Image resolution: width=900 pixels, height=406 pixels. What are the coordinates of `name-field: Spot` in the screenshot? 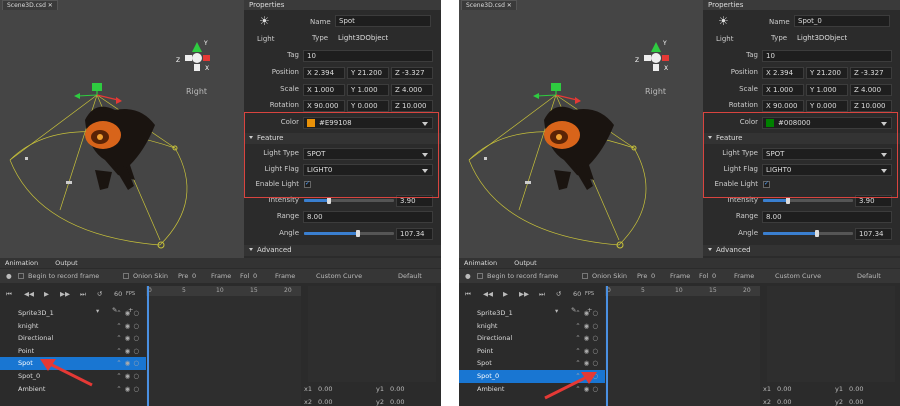 It's located at (383, 21).